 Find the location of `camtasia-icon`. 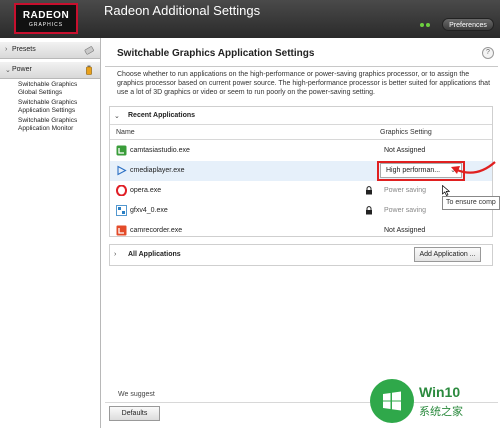

camtasia-icon is located at coordinates (121, 150).